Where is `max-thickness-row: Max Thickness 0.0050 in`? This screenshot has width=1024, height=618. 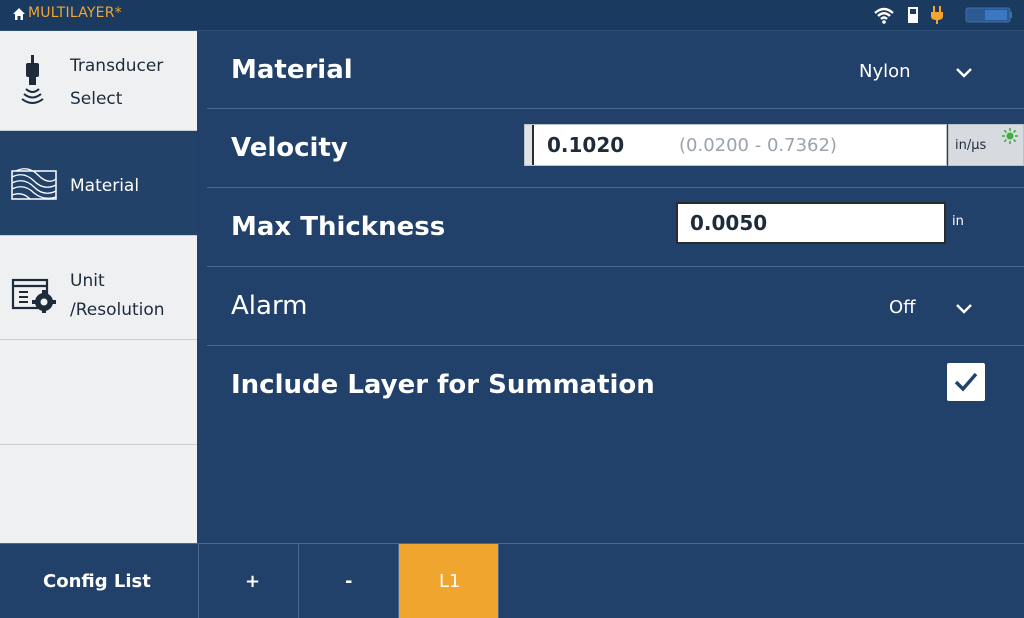
max-thickness-row: Max Thickness 0.0050 in is located at coordinates (615, 227).